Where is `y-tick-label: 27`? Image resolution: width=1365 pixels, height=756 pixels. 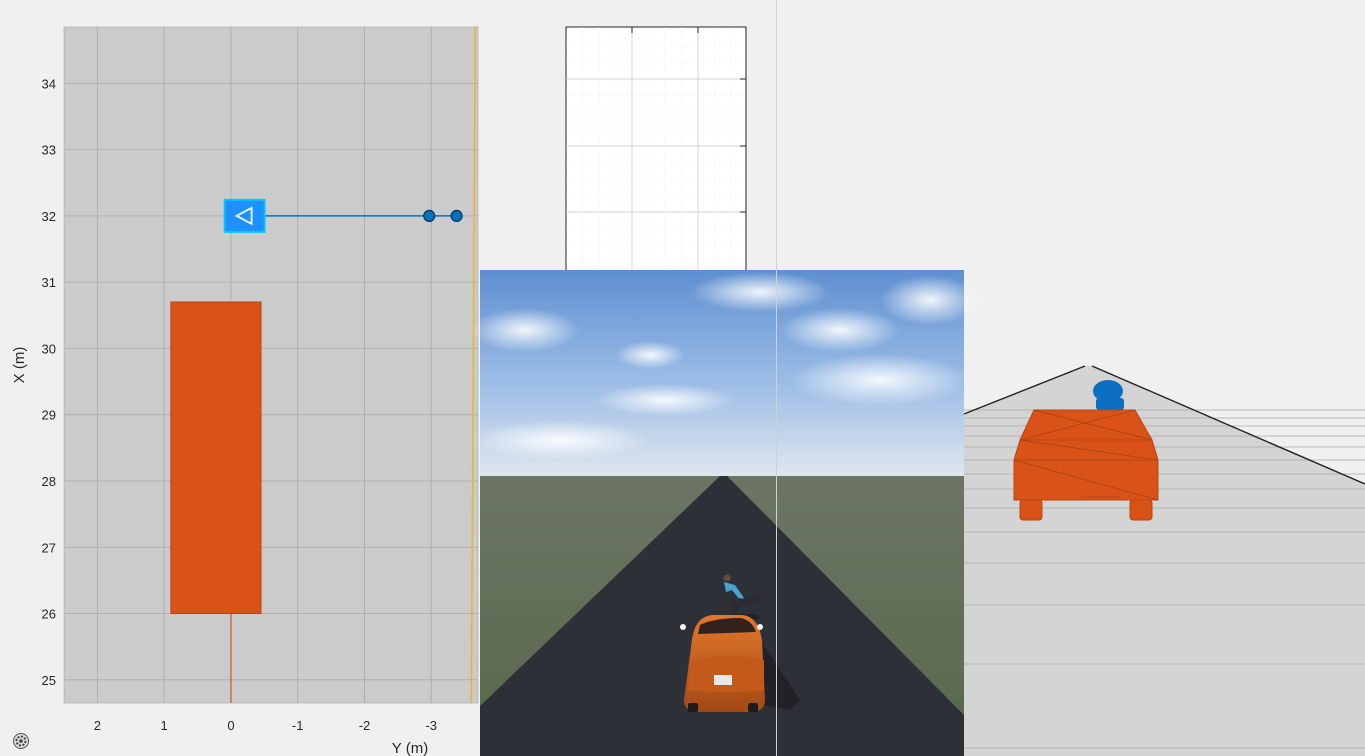
y-tick-label: 27 is located at coordinates (49, 547).